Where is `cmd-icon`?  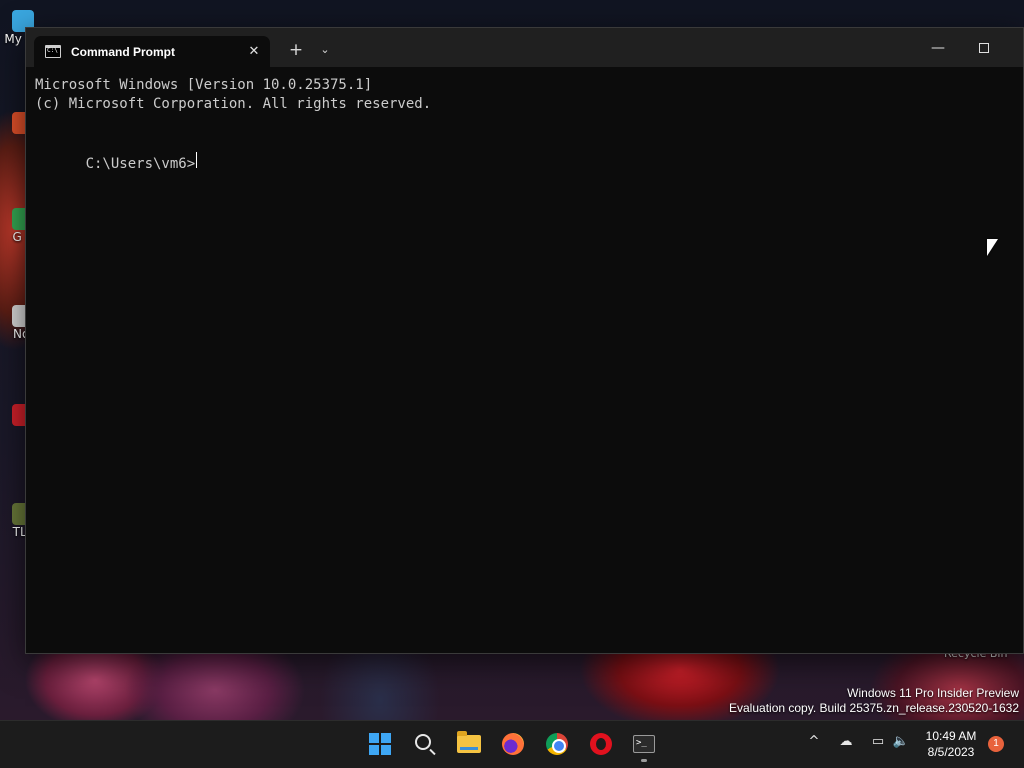
cmd-icon is located at coordinates (53, 51).